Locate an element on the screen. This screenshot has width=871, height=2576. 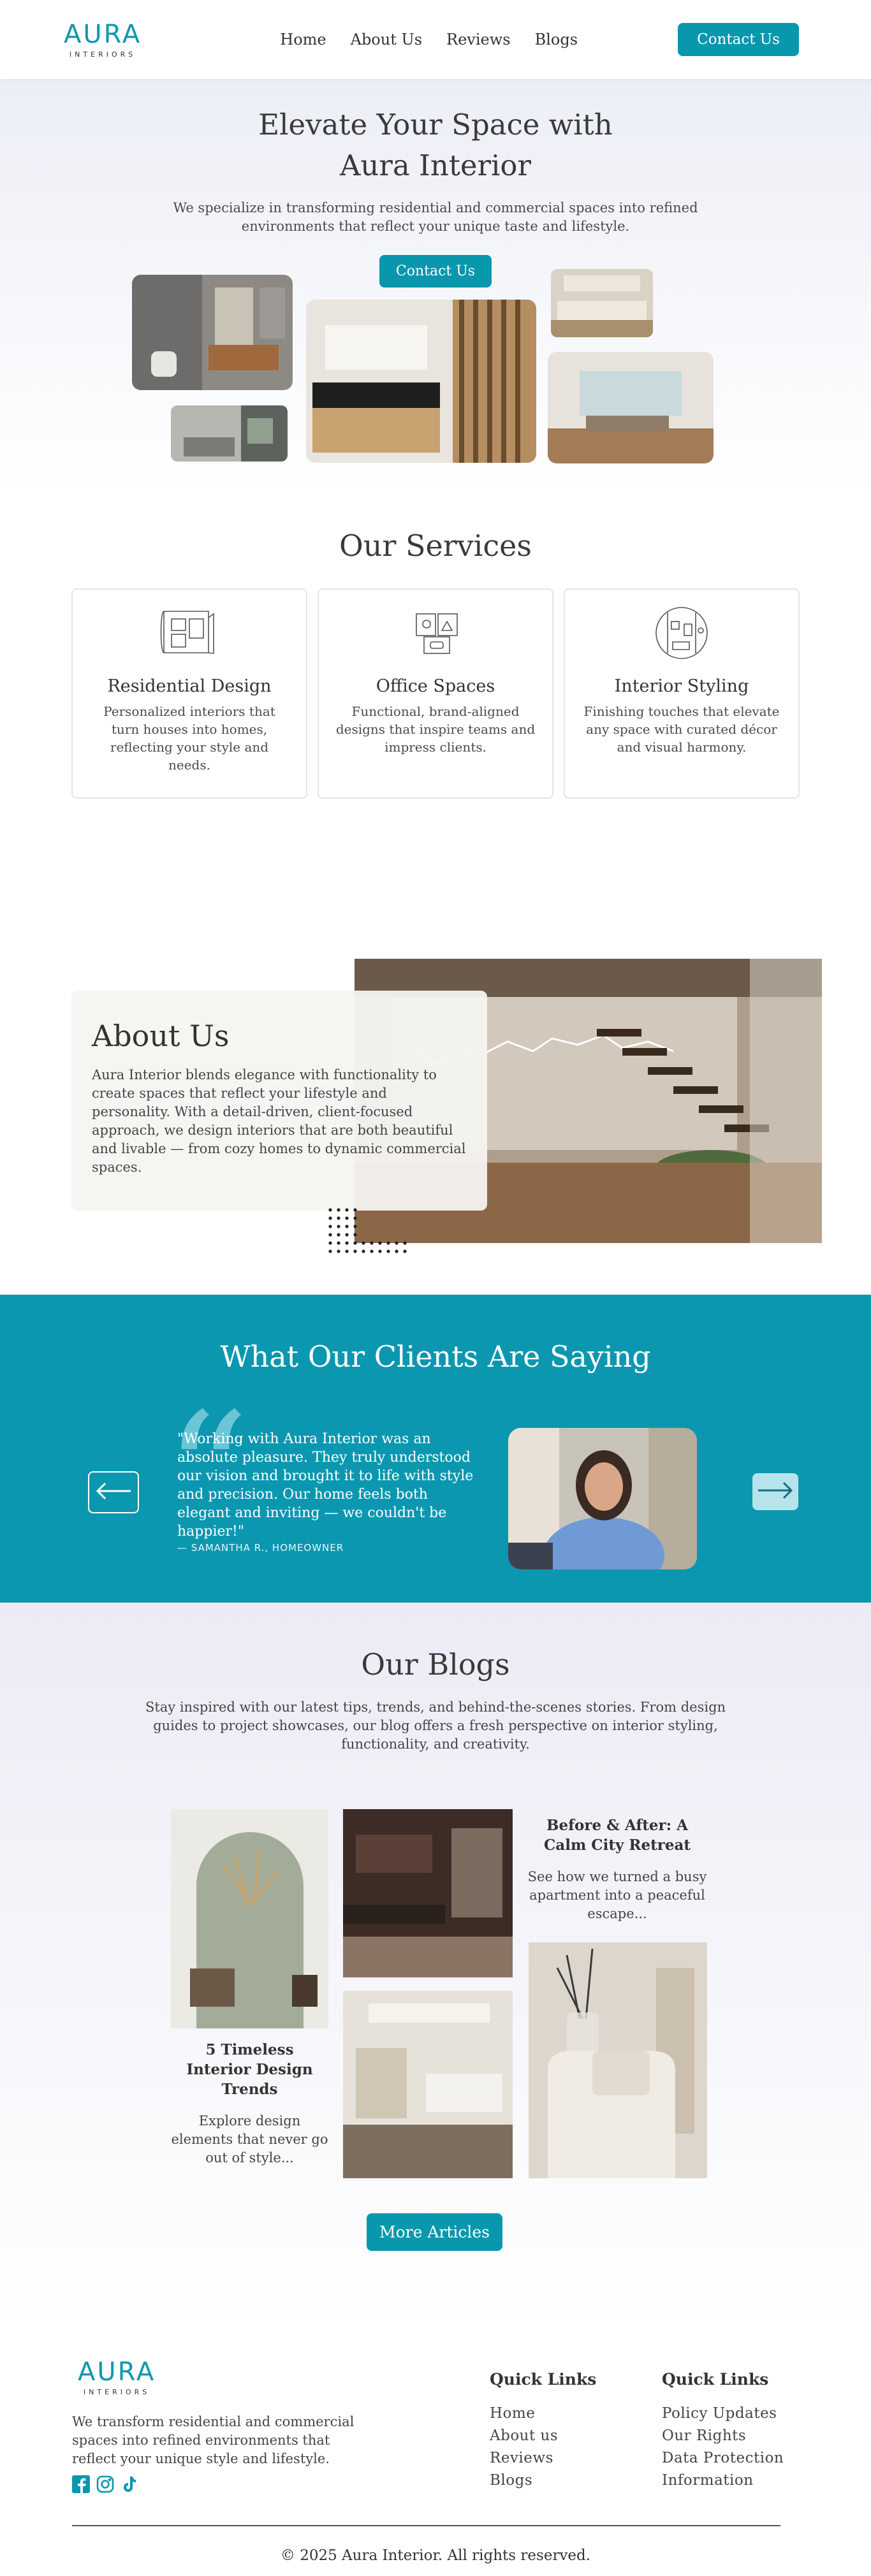
hero-title-line2: Aura Interior is located at coordinates (435, 165).